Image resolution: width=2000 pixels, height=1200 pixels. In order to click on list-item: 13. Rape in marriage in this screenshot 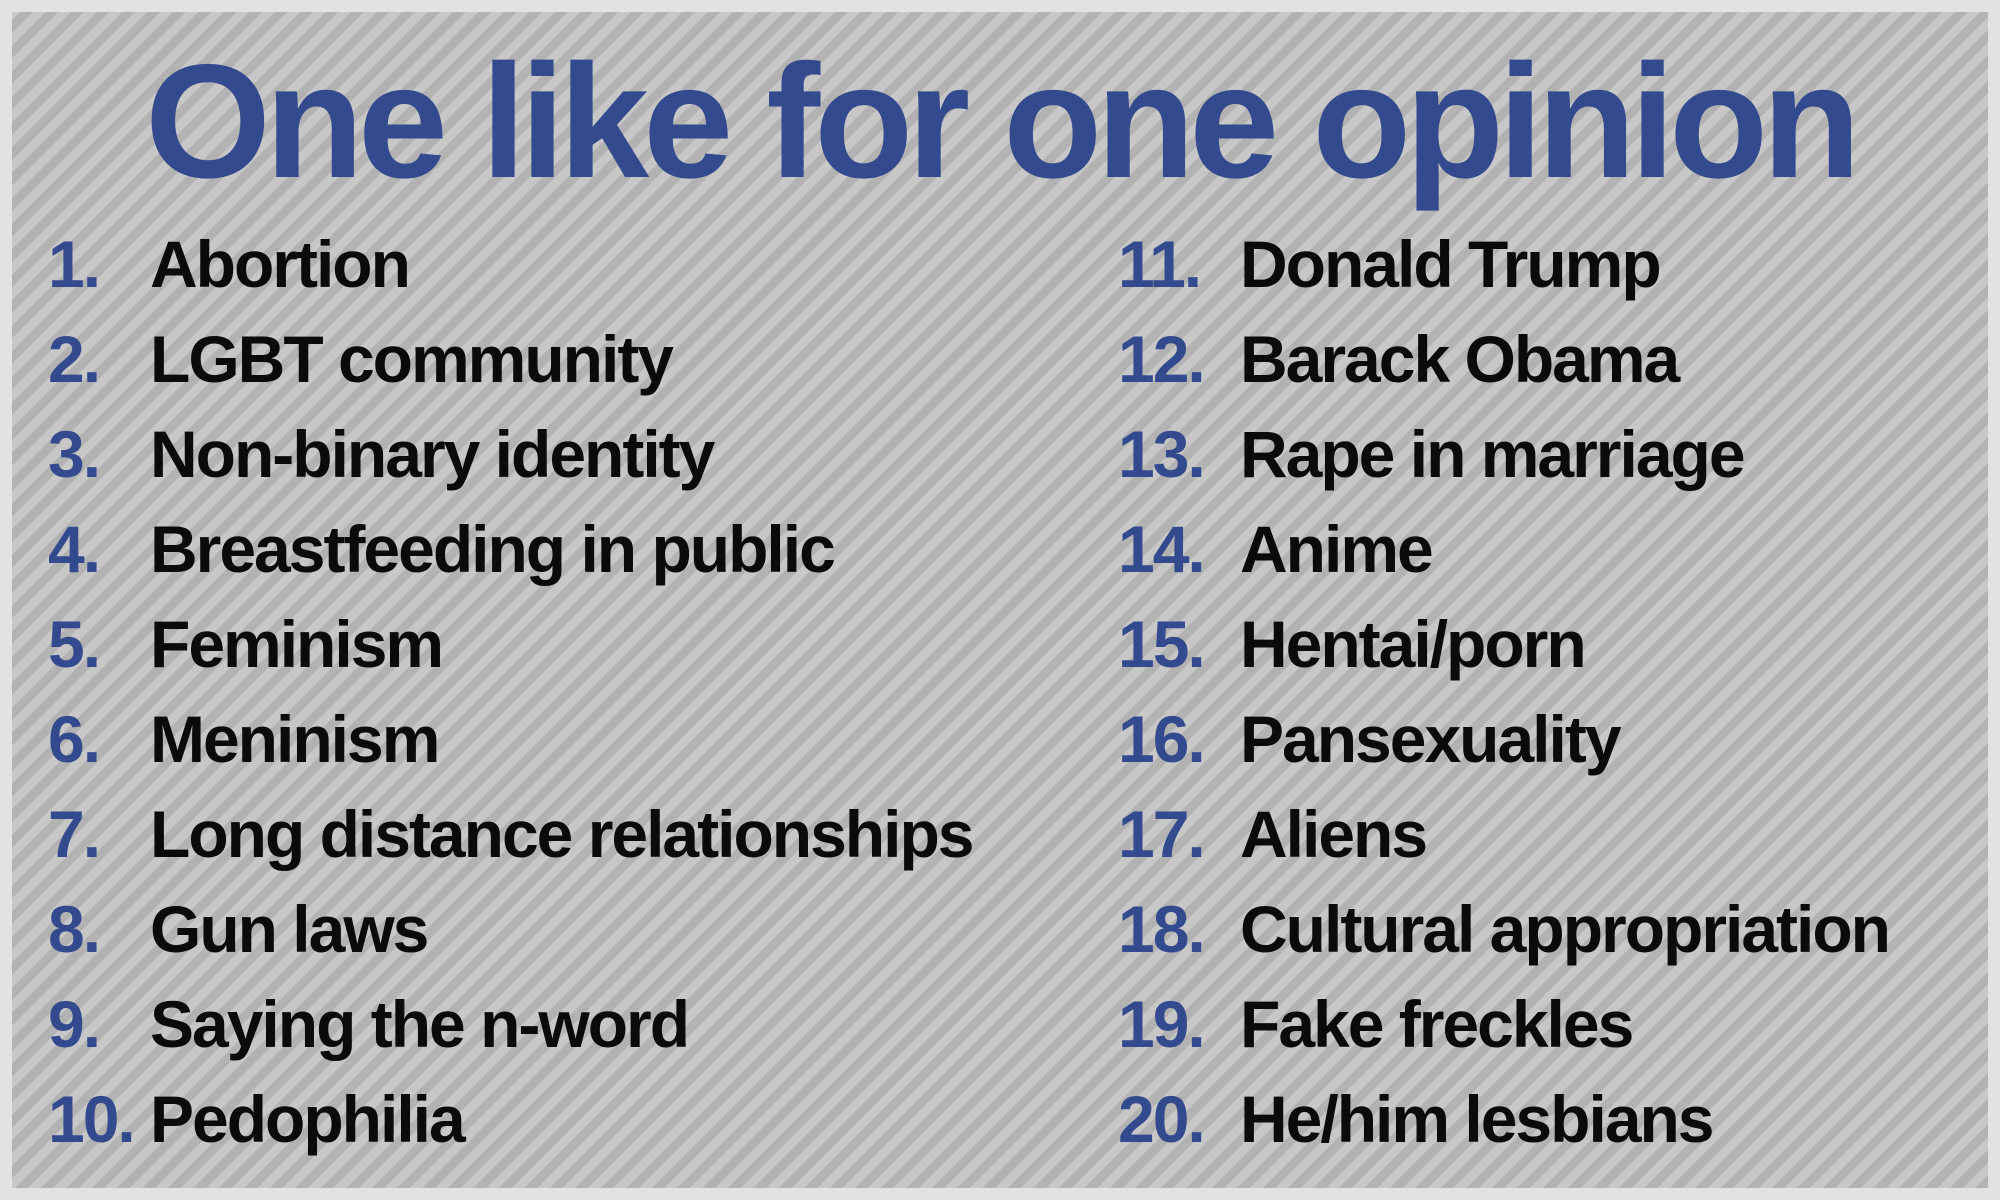, I will do `click(1548, 453)`.